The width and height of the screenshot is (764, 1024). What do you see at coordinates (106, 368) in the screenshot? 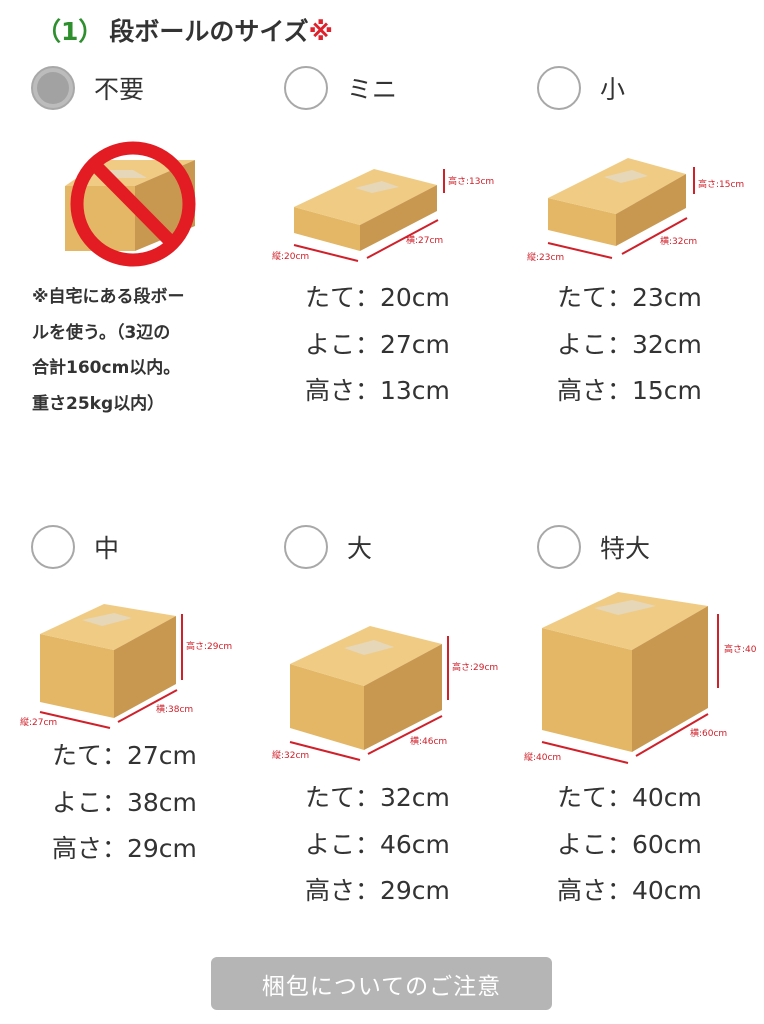
I see `note-line: 合計160cm以内。` at bounding box center [106, 368].